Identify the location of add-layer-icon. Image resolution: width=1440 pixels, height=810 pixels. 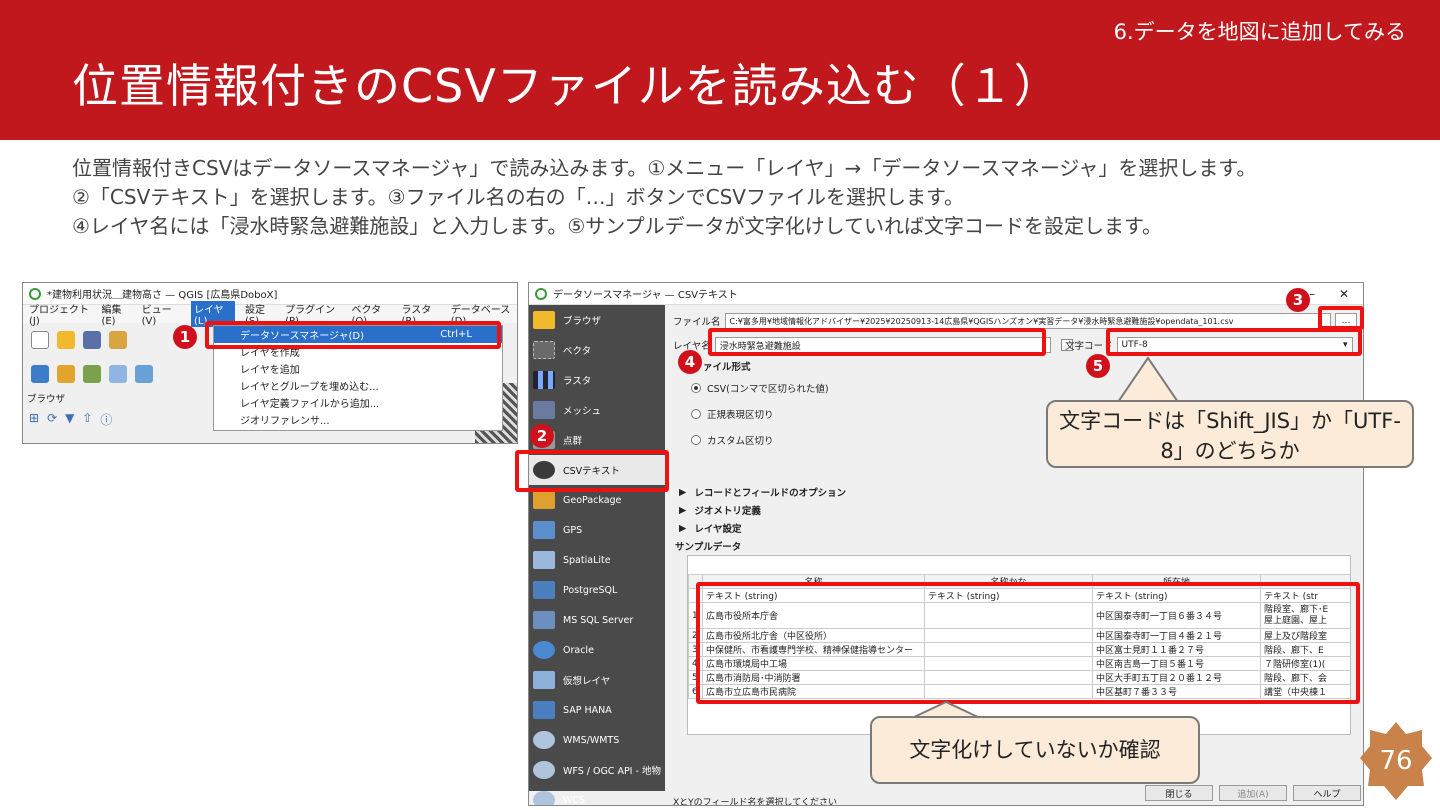
(40, 374).